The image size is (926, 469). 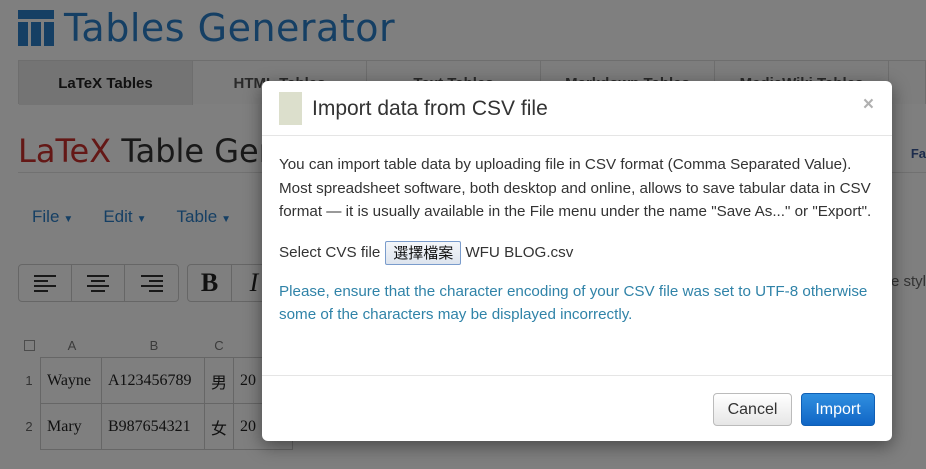 I want to click on dialog-title: Import data from CSV file, so click(x=430, y=108).